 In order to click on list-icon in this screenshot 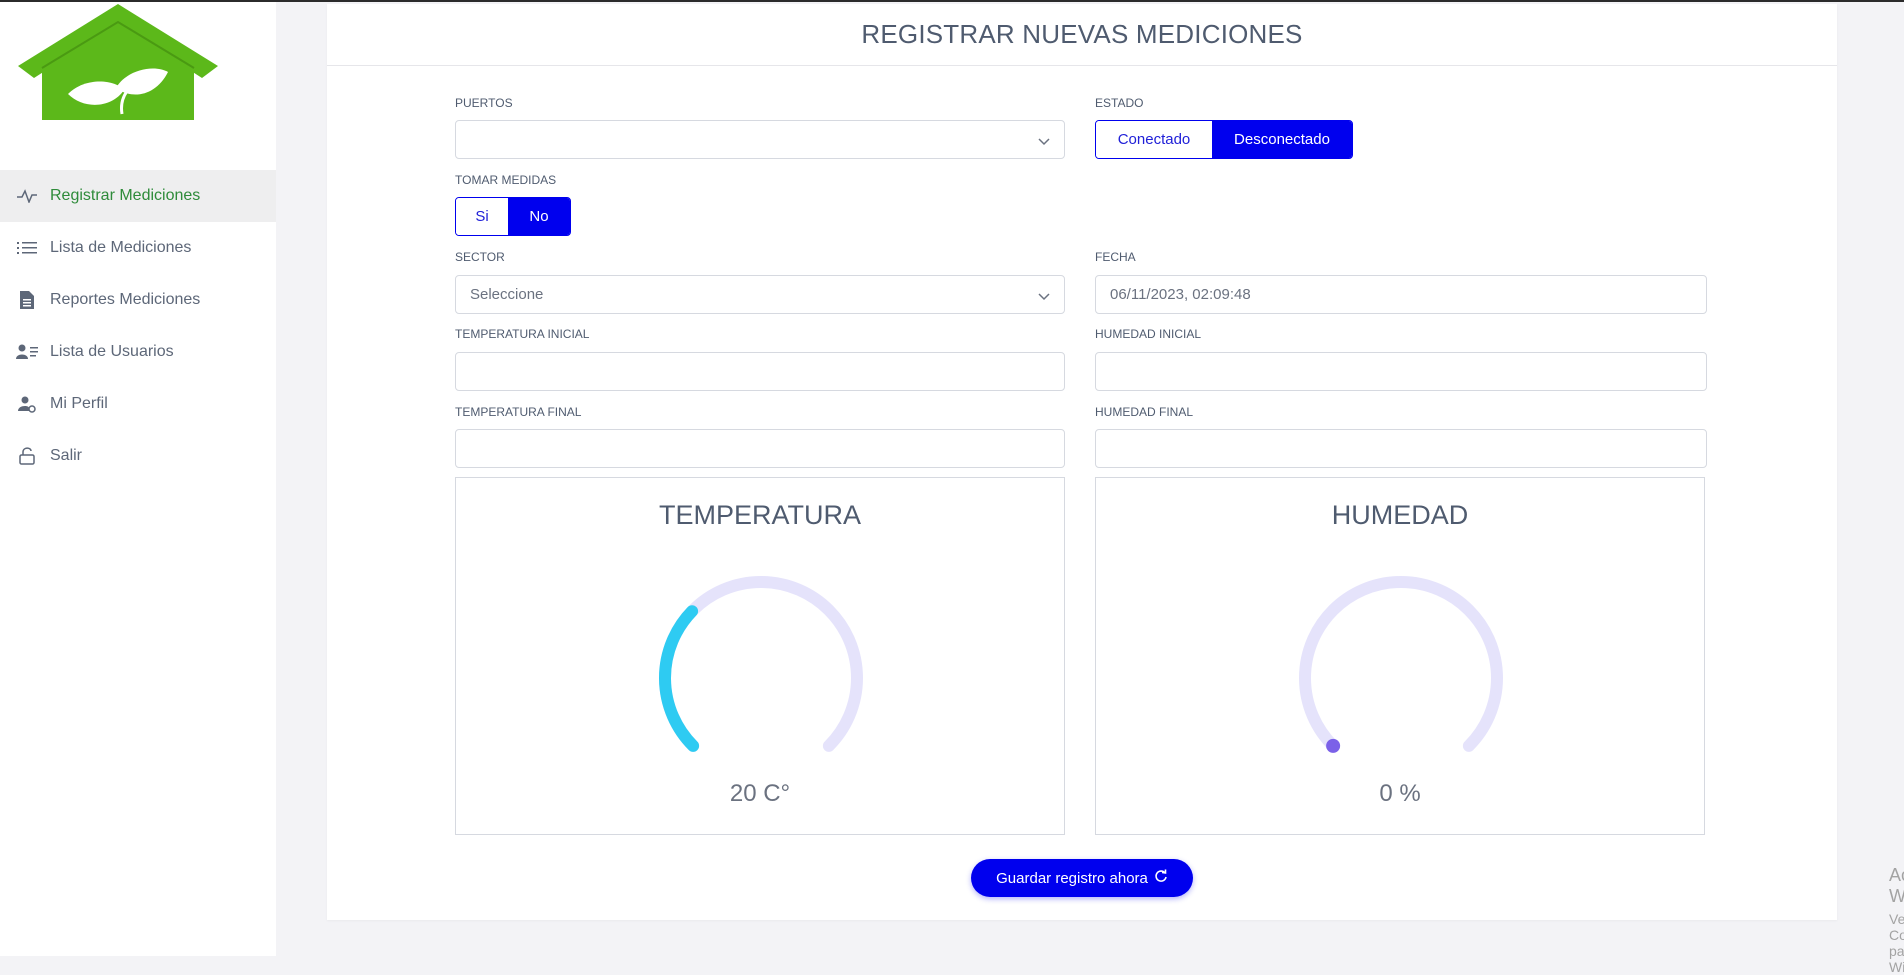, I will do `click(27, 248)`.